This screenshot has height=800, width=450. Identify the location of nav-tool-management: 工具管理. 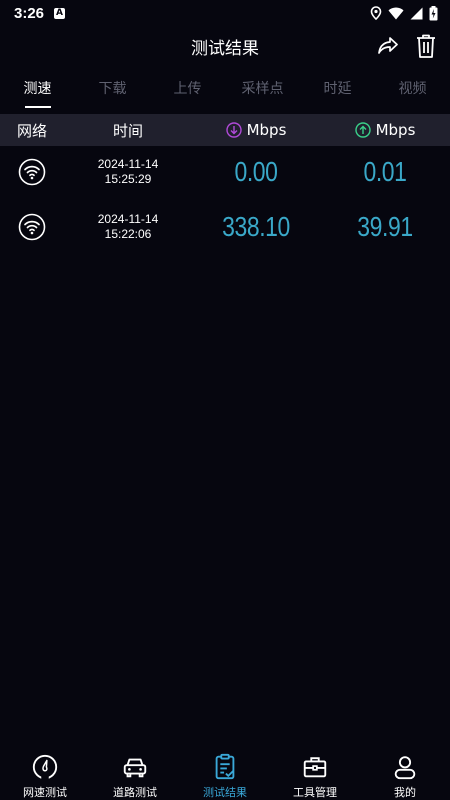
(315, 774).